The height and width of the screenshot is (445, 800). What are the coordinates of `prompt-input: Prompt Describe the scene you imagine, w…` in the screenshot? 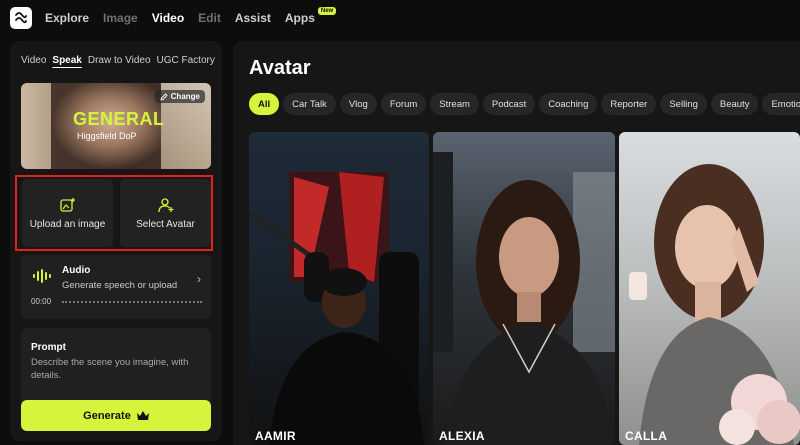 It's located at (116, 366).